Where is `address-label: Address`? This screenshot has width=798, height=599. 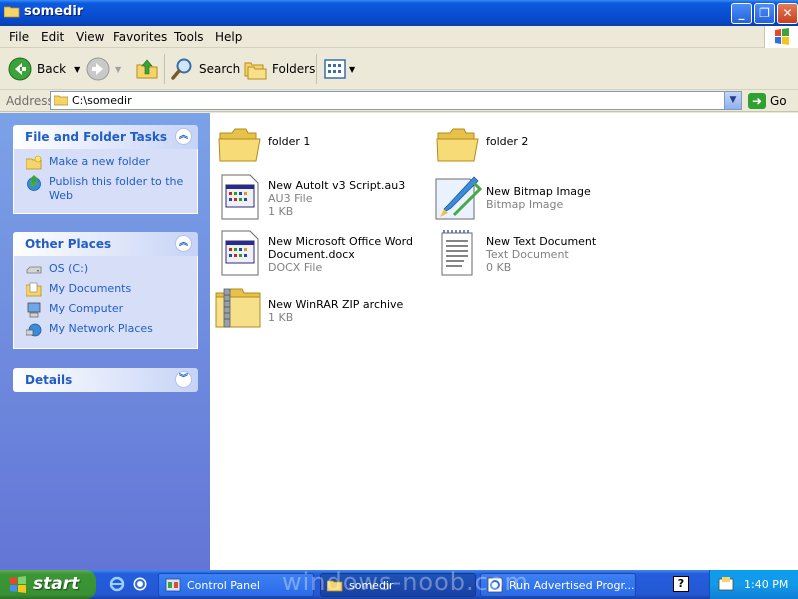 address-label: Address is located at coordinates (30, 101).